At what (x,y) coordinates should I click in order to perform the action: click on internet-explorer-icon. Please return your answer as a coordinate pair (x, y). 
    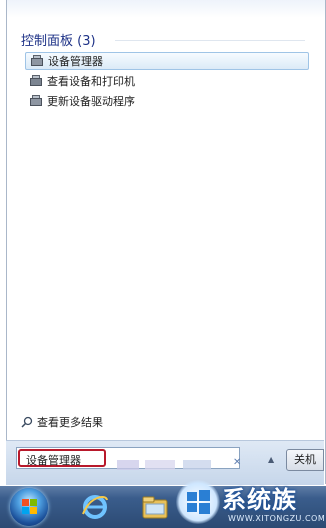
    Looking at the image, I should click on (95, 507).